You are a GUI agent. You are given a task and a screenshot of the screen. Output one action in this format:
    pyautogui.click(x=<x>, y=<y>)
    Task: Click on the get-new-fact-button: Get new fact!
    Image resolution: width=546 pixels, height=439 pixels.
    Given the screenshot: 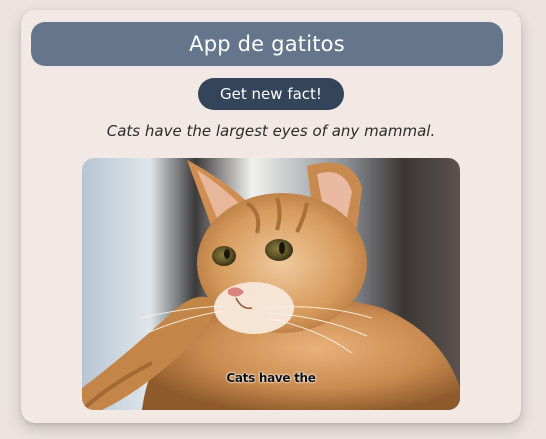 What is the action you would take?
    pyautogui.click(x=271, y=94)
    